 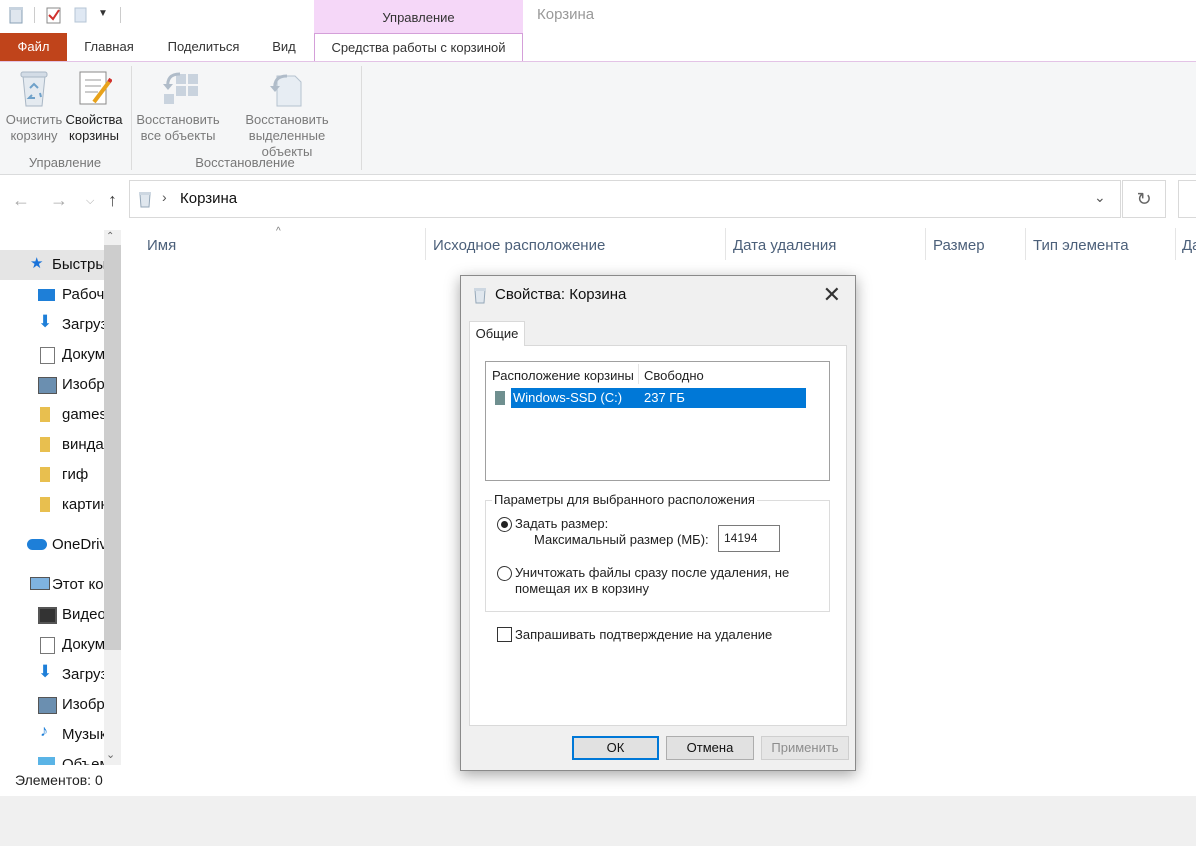 What do you see at coordinates (418, 16) in the screenshot?
I see `context-tab-group-label: Управление` at bounding box center [418, 16].